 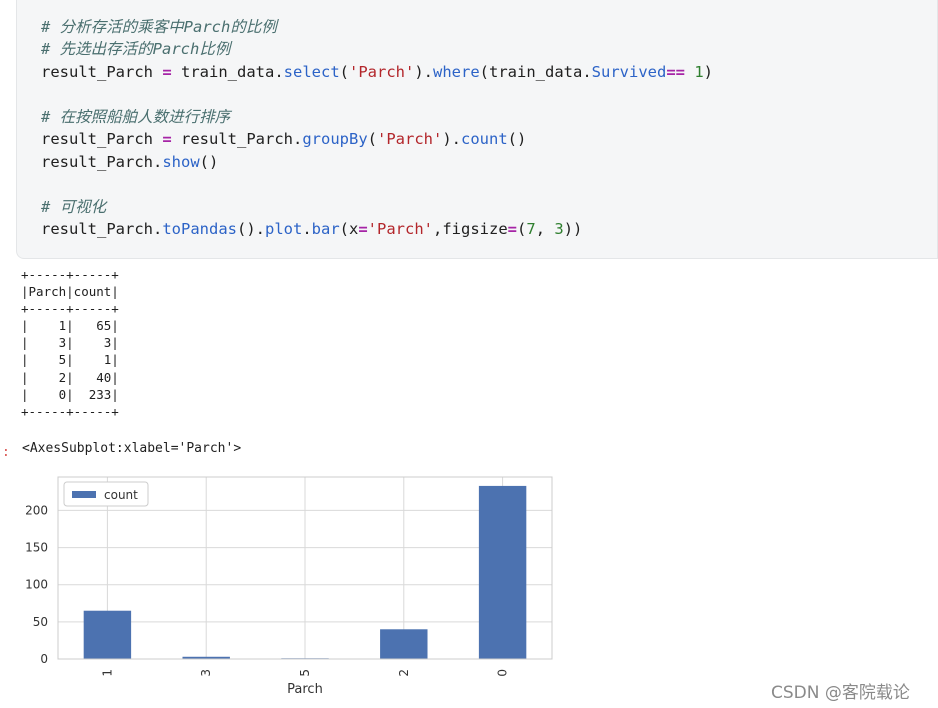 I want to click on code-line: result_Parch.show(), so click(x=129, y=162).